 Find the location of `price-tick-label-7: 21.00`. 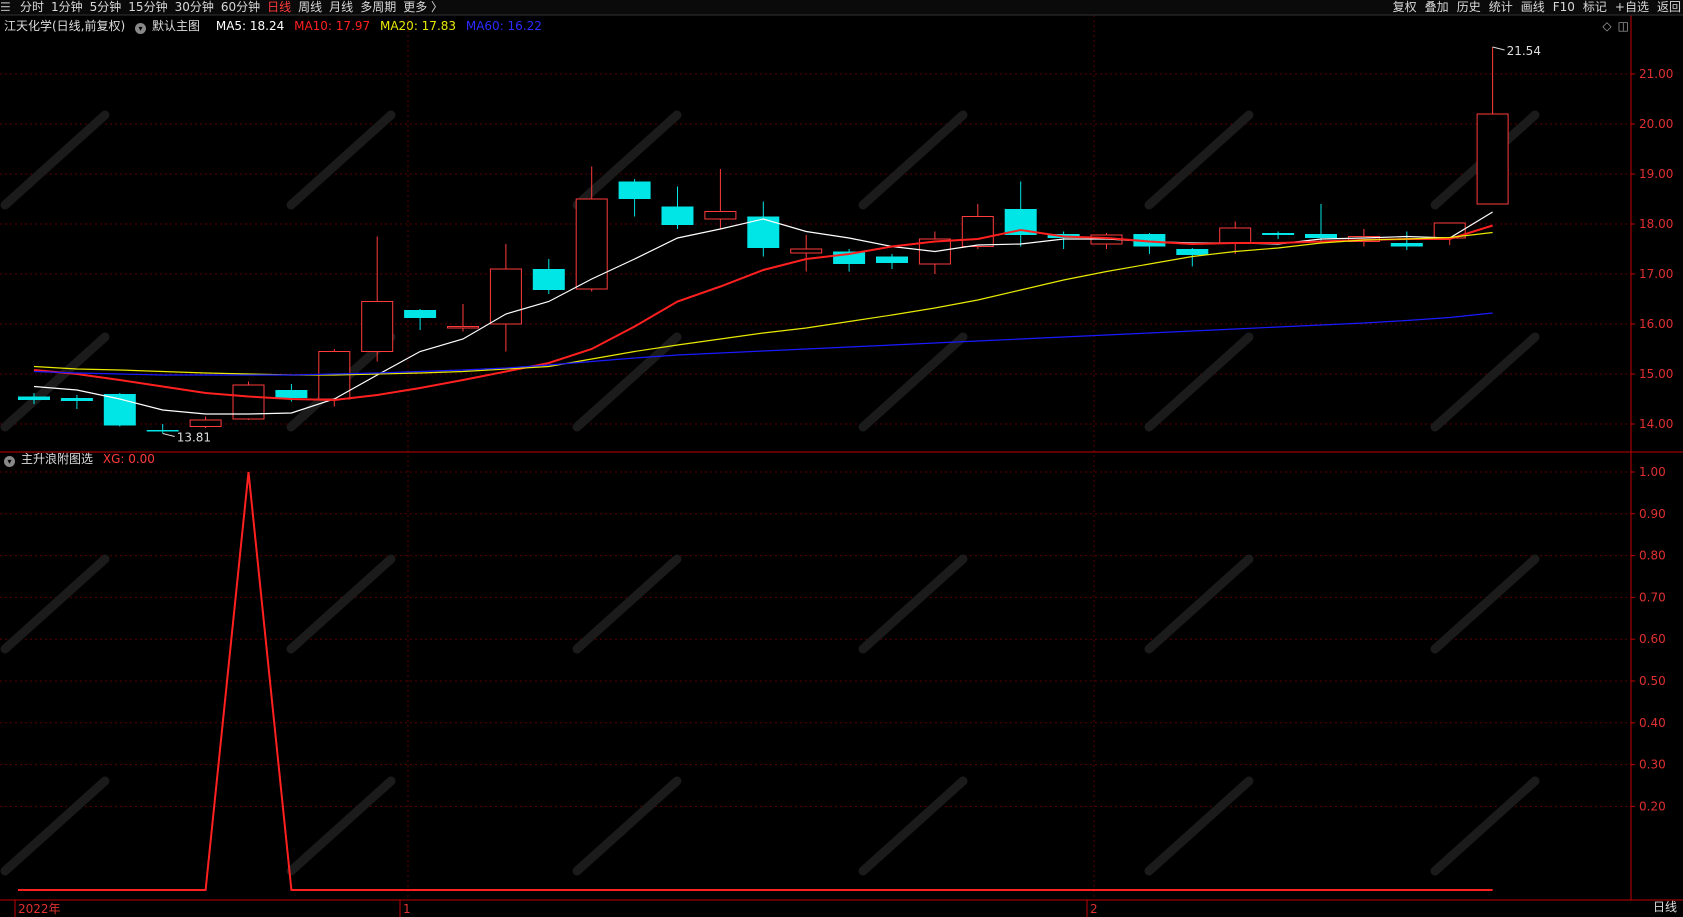

price-tick-label-7: 21.00 is located at coordinates (1656, 74).